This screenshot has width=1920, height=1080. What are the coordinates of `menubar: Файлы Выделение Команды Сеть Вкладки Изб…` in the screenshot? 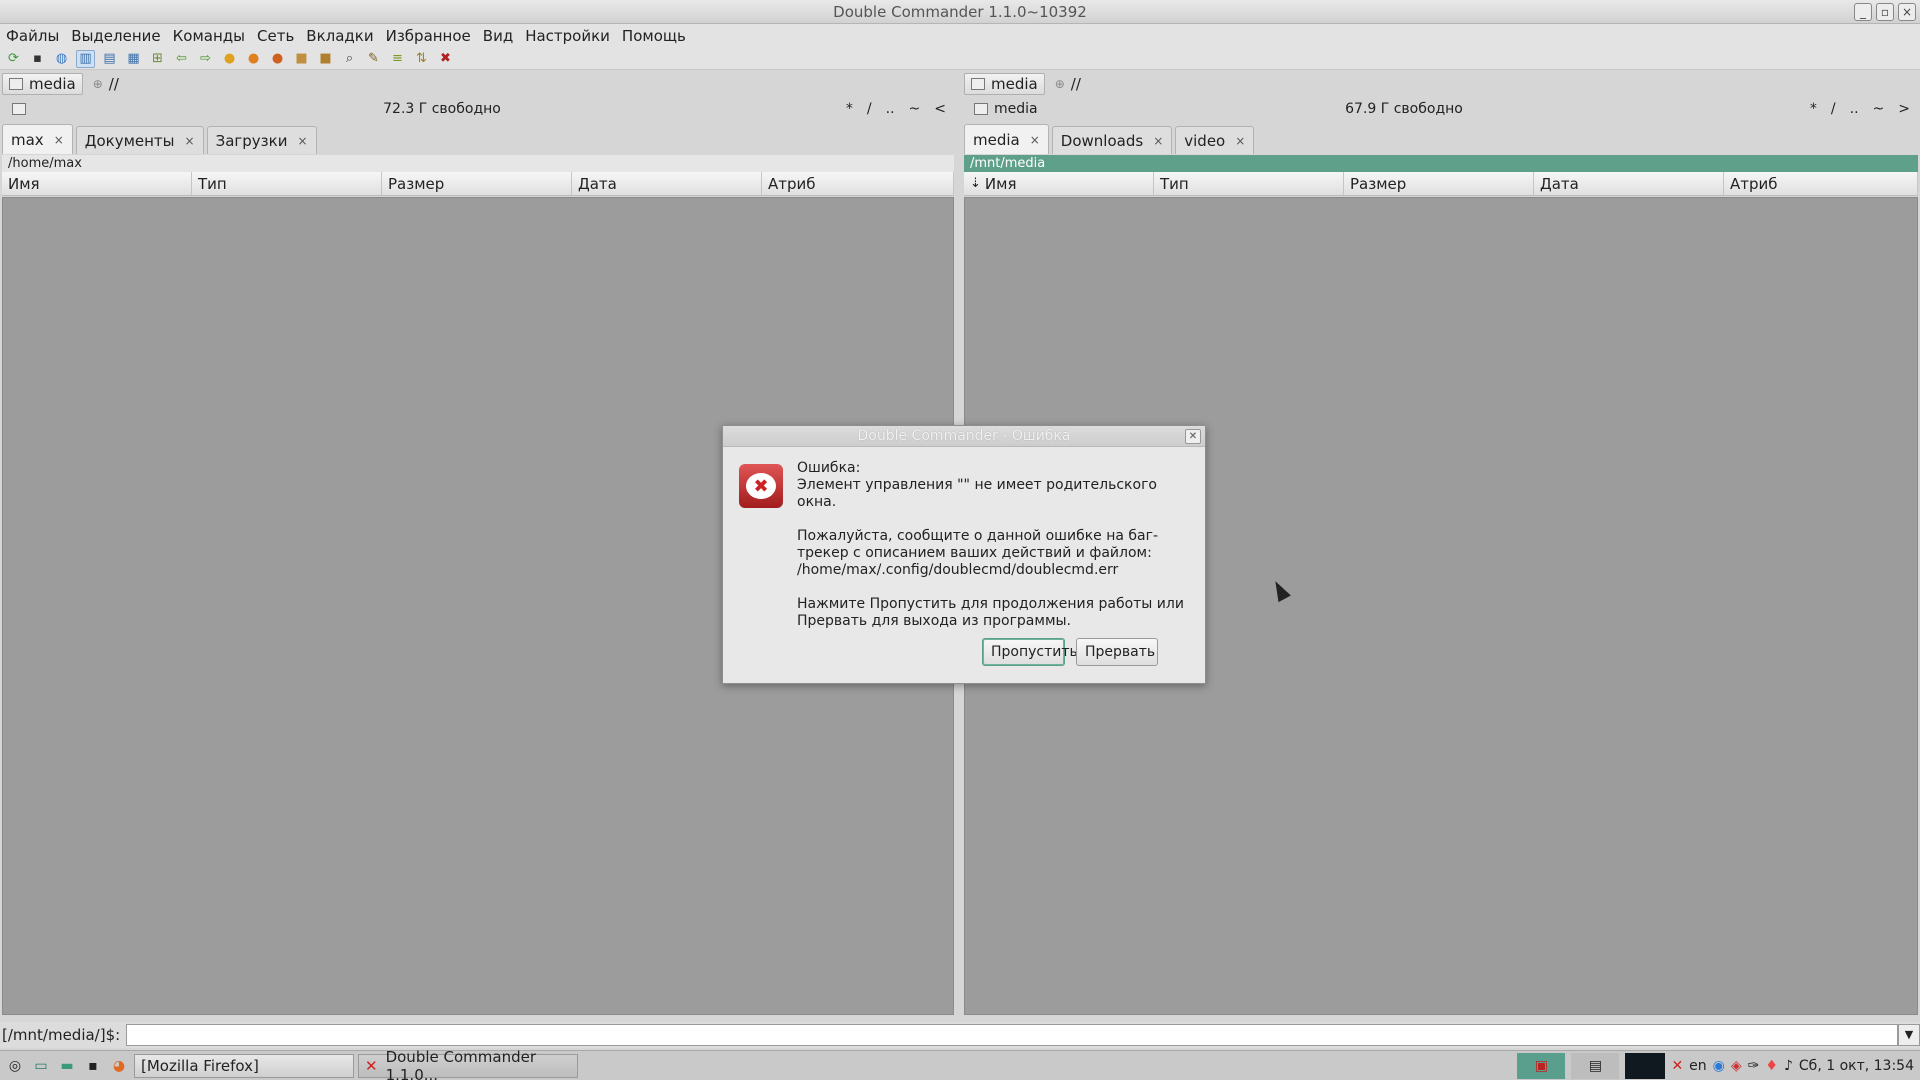 It's located at (960, 36).